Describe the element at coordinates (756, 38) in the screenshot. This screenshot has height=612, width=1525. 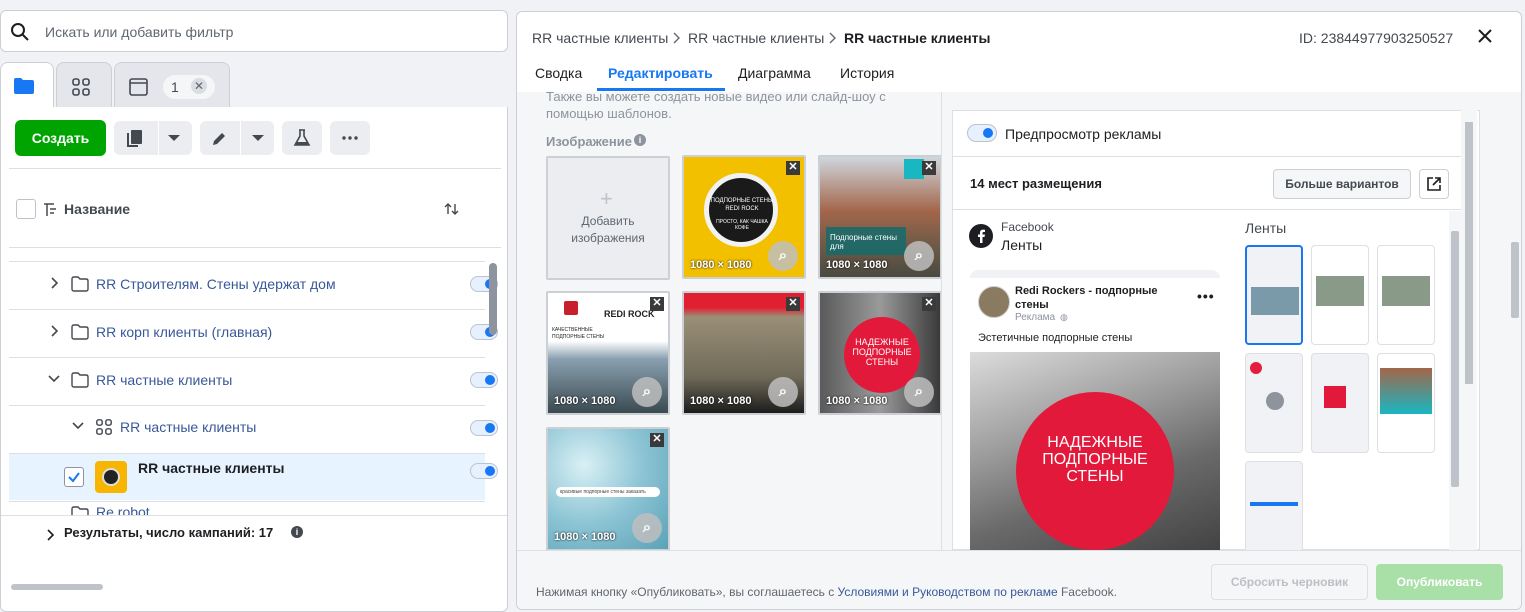
I see `breadcrumb-adset: RR частные клиенты` at that location.